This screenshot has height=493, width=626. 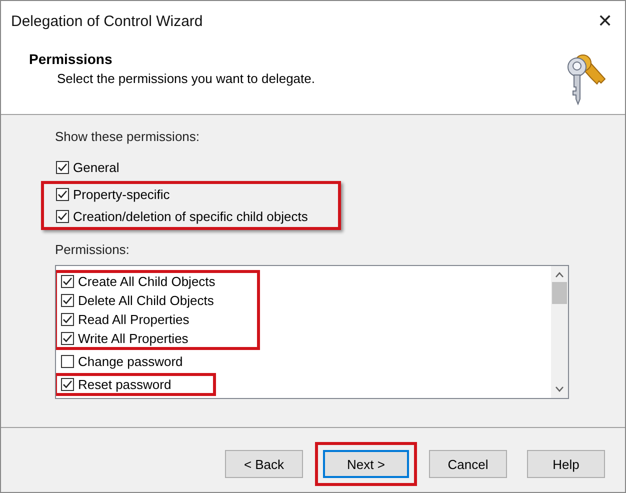 I want to click on wizard-button: Next >, so click(x=366, y=464).